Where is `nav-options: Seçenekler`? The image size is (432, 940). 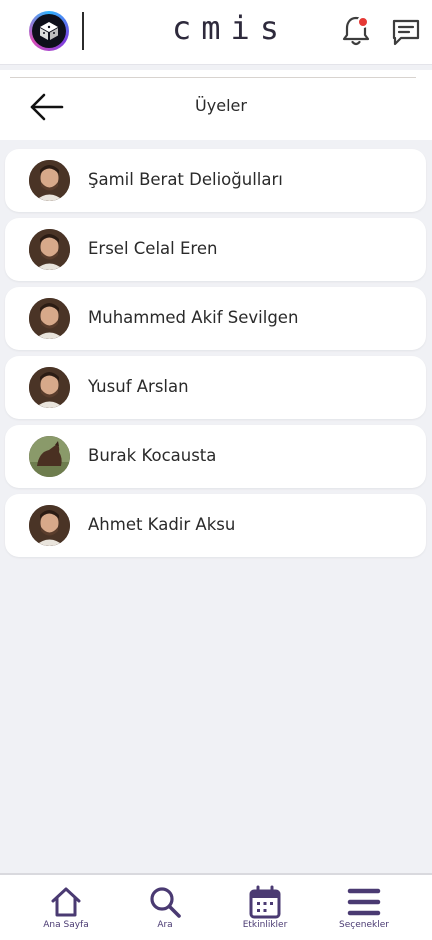
nav-options: Seçenekler is located at coordinates (364, 912).